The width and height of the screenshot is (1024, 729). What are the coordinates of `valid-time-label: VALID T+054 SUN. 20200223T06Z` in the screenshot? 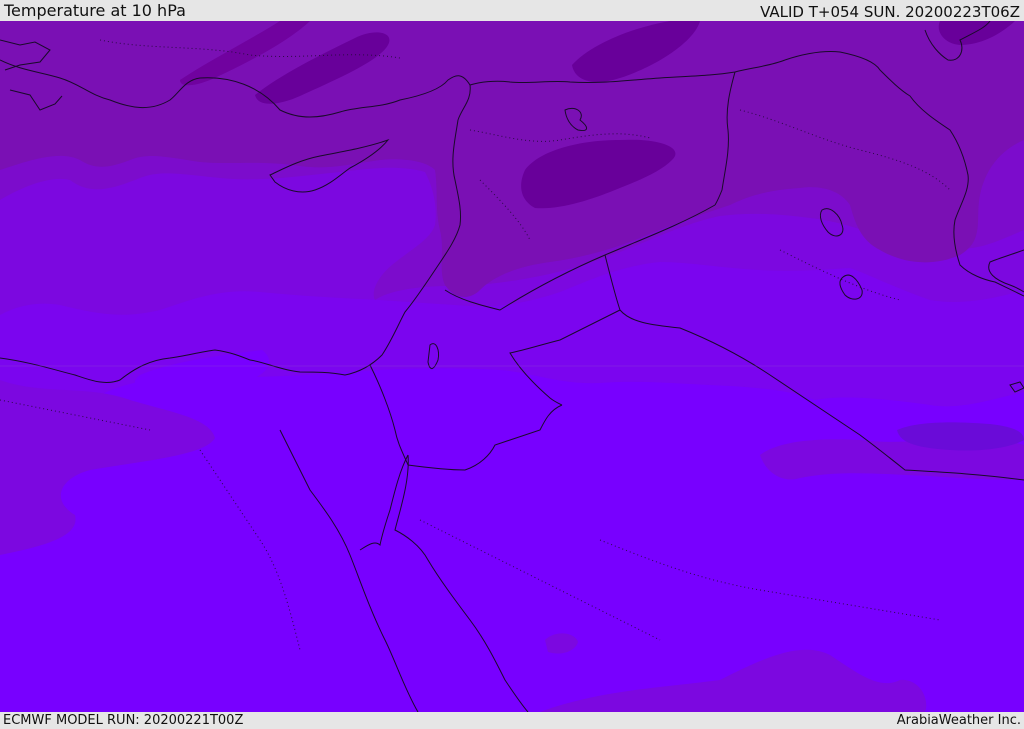 It's located at (890, 12).